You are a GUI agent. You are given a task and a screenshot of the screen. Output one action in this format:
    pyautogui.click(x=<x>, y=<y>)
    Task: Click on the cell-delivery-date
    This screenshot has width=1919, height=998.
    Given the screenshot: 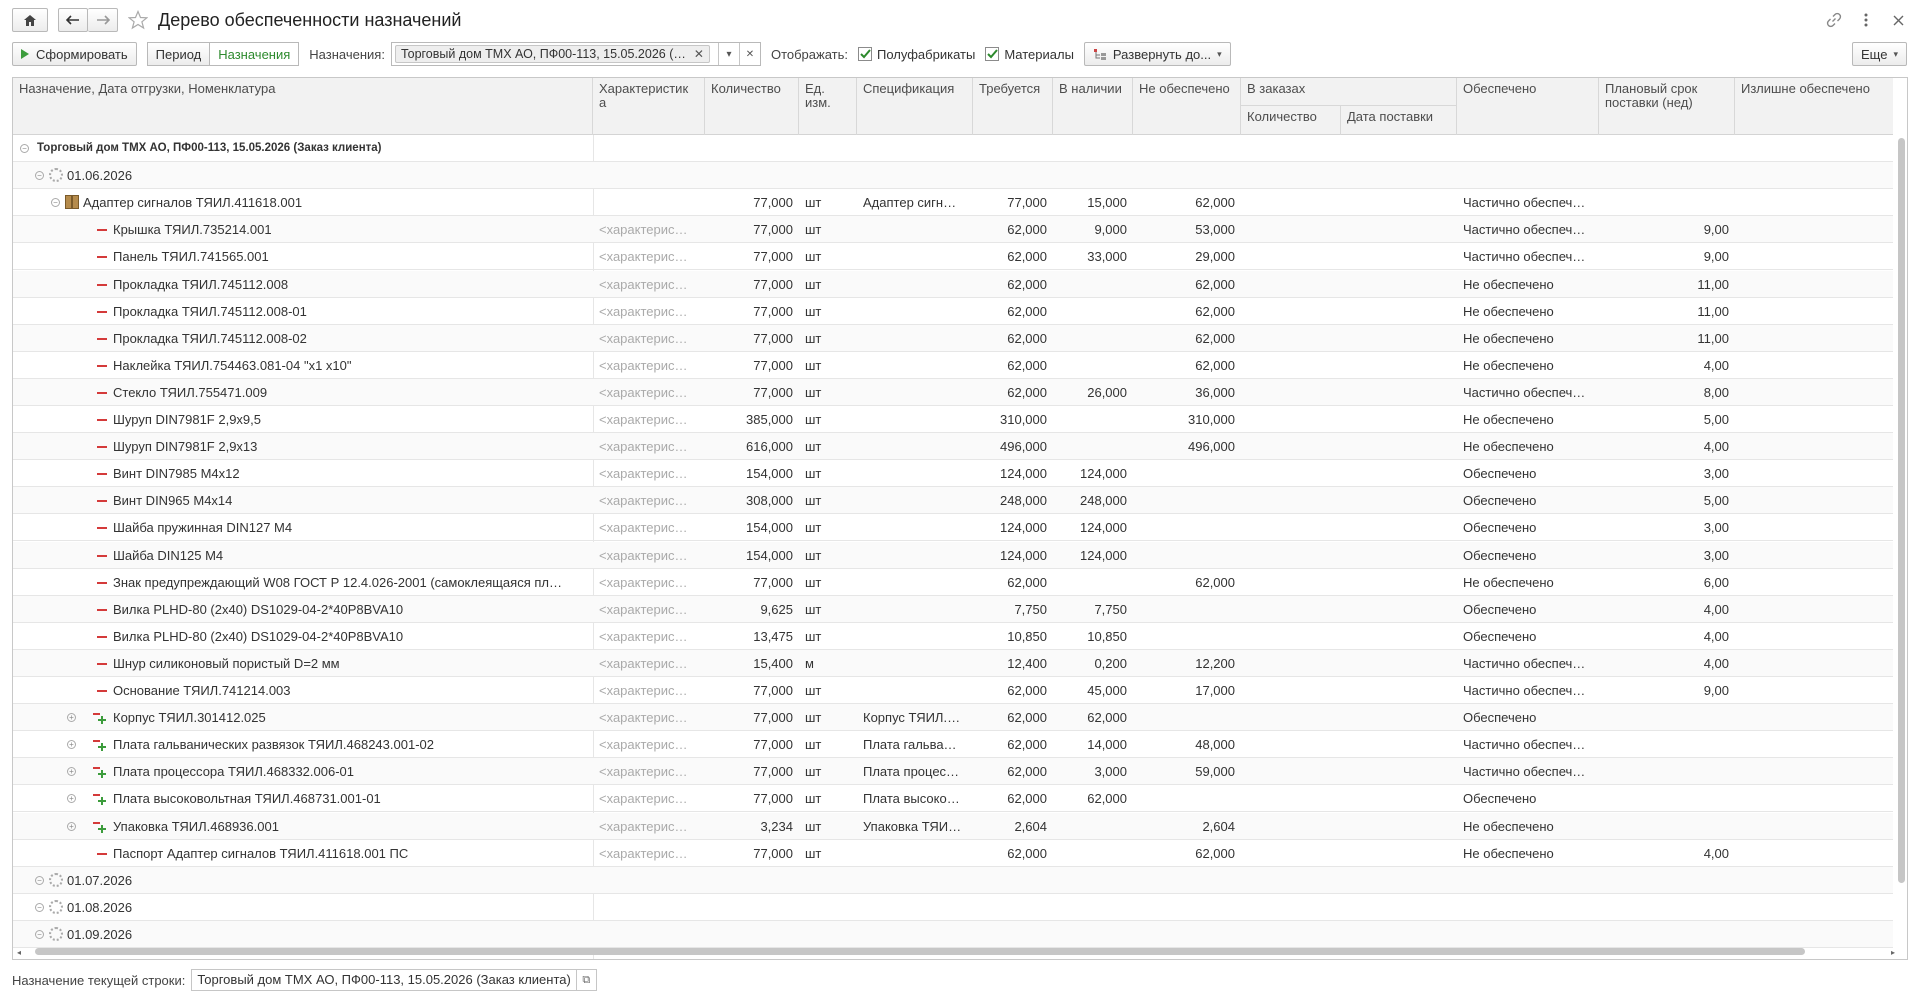 What is the action you would take?
    pyautogui.click(x=1399, y=229)
    